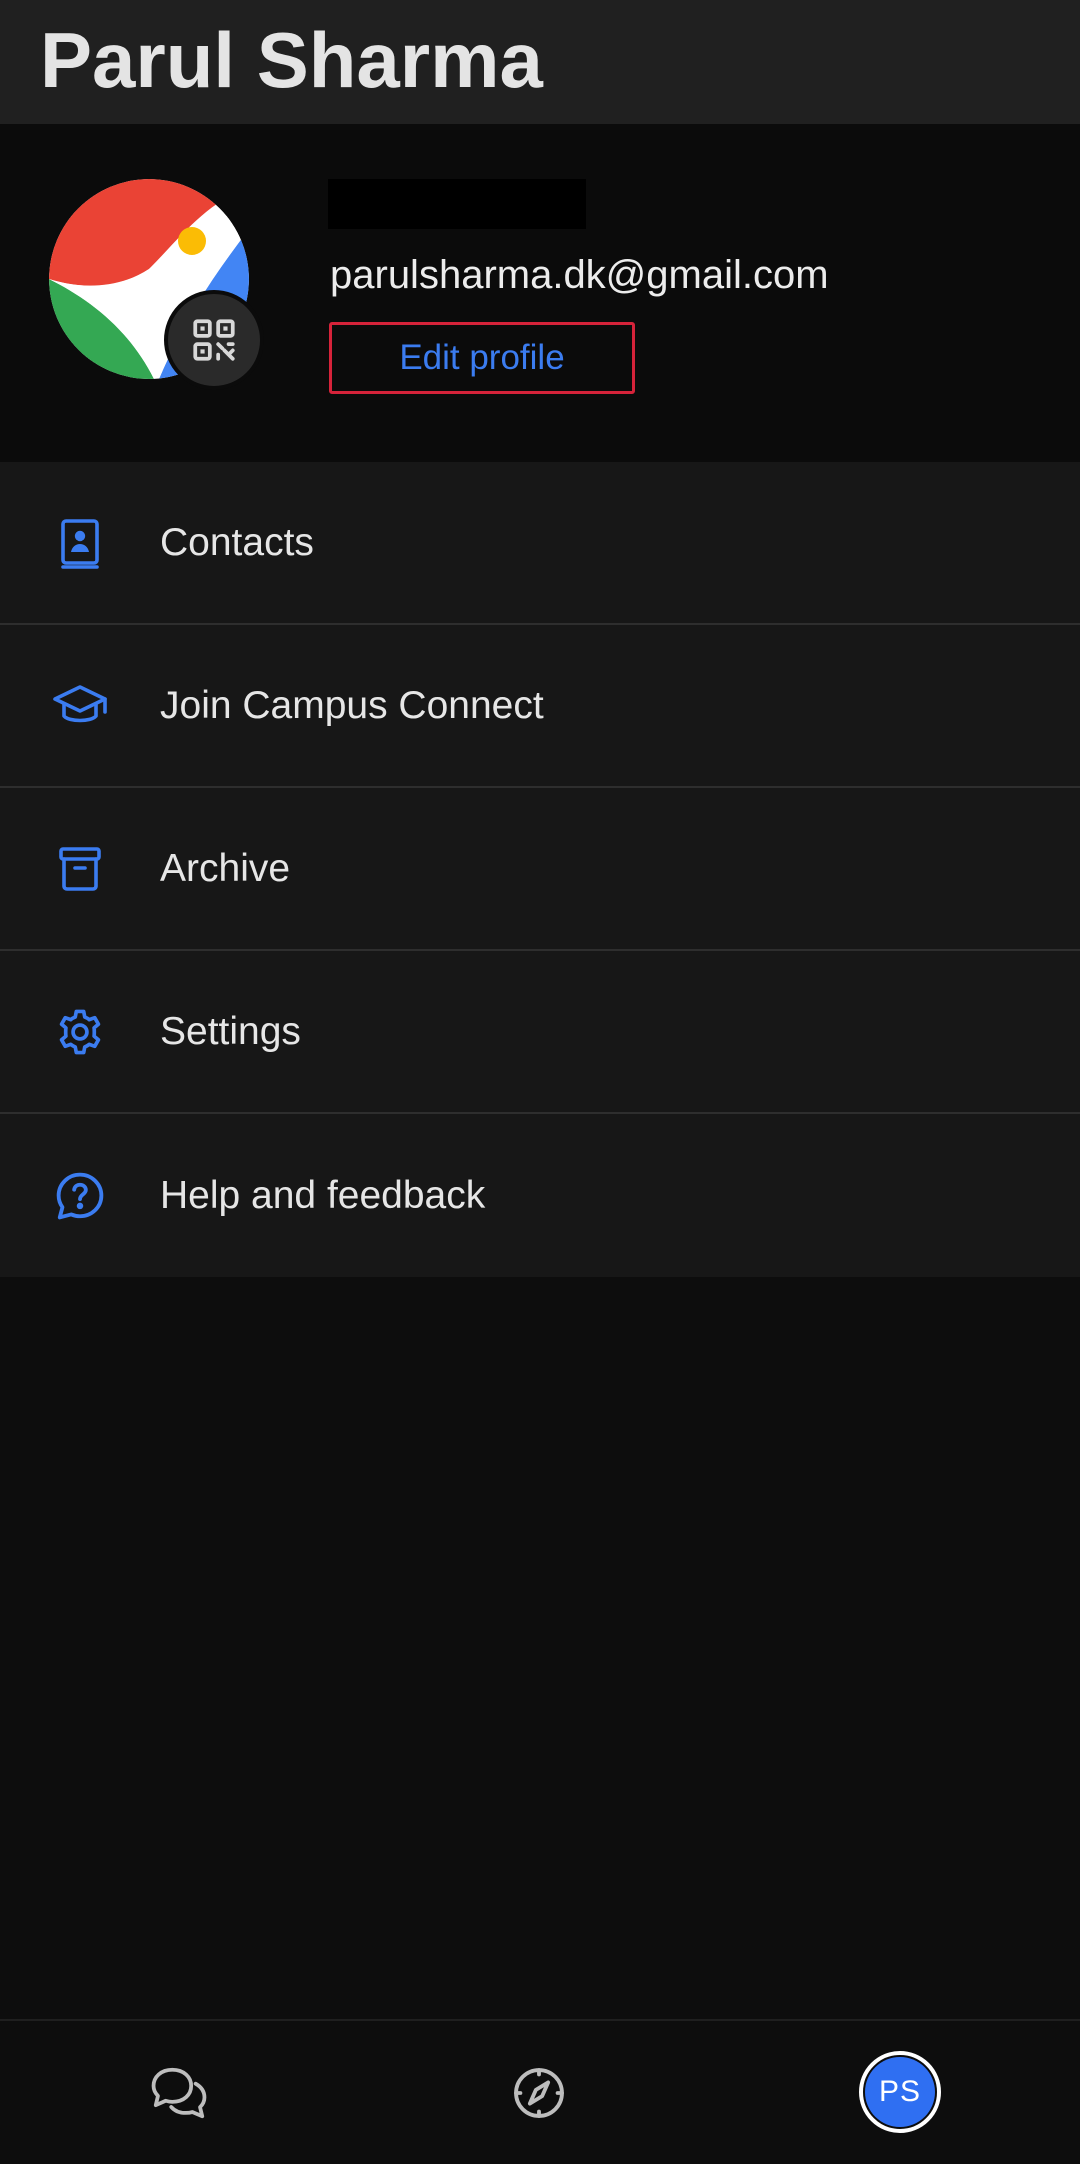  I want to click on menu-item-join-campus-connect: Join Campus Connect, so click(540, 706).